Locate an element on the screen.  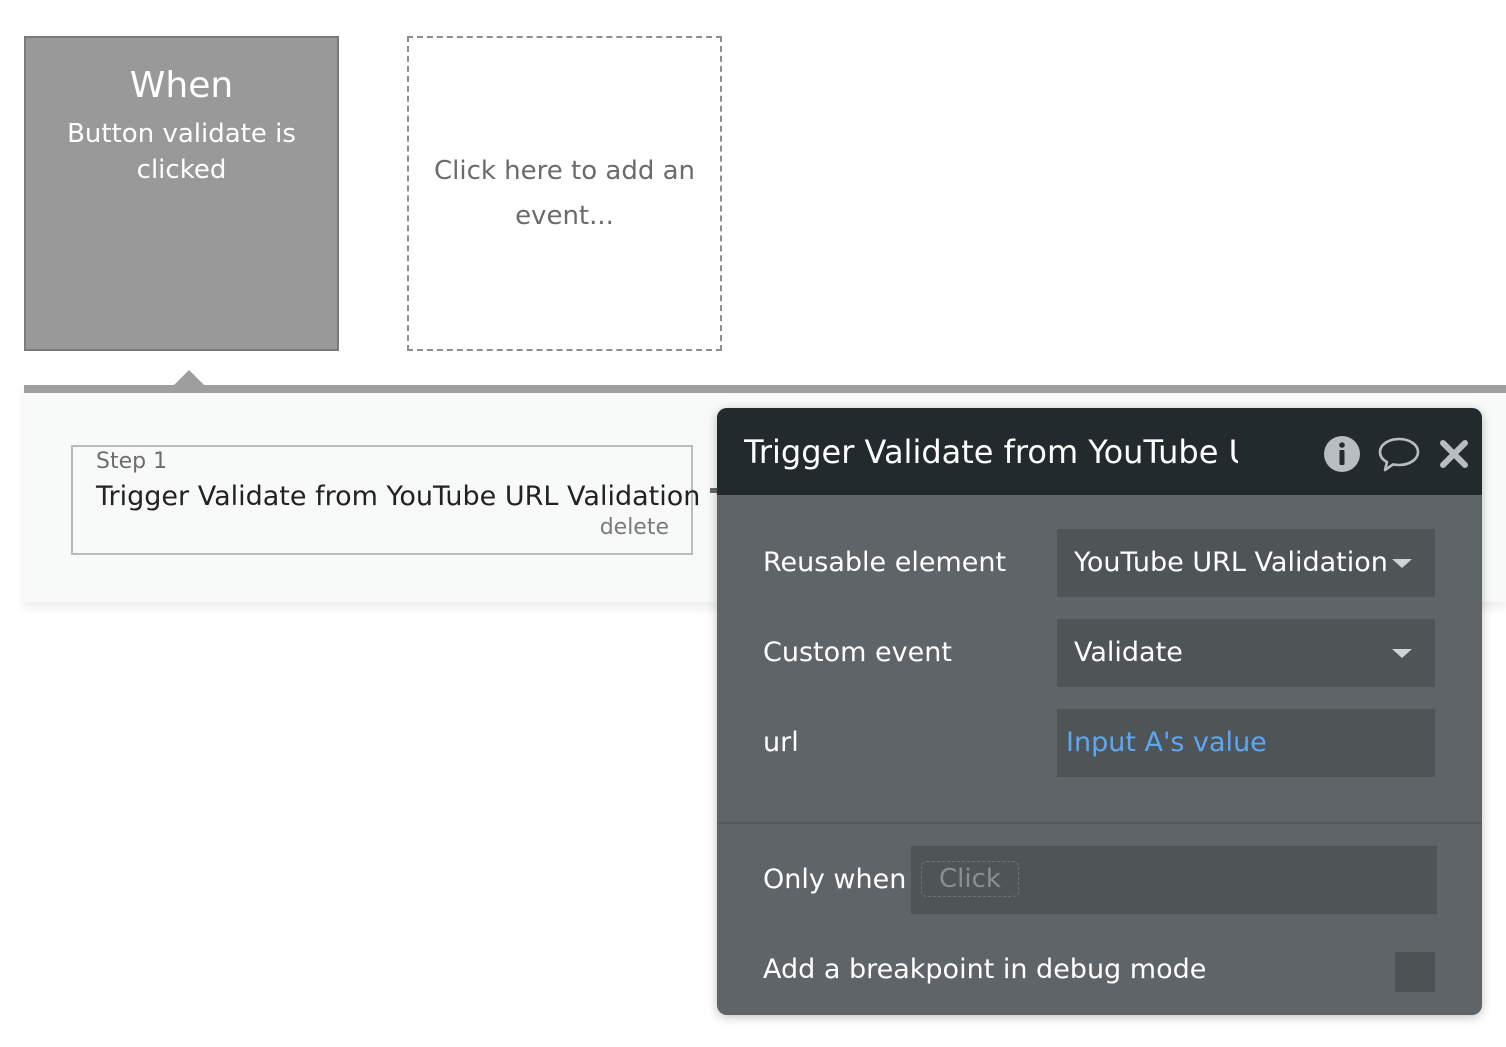
reusable-element-dropdown: YouTube URL Validation is located at coordinates (1246, 563).